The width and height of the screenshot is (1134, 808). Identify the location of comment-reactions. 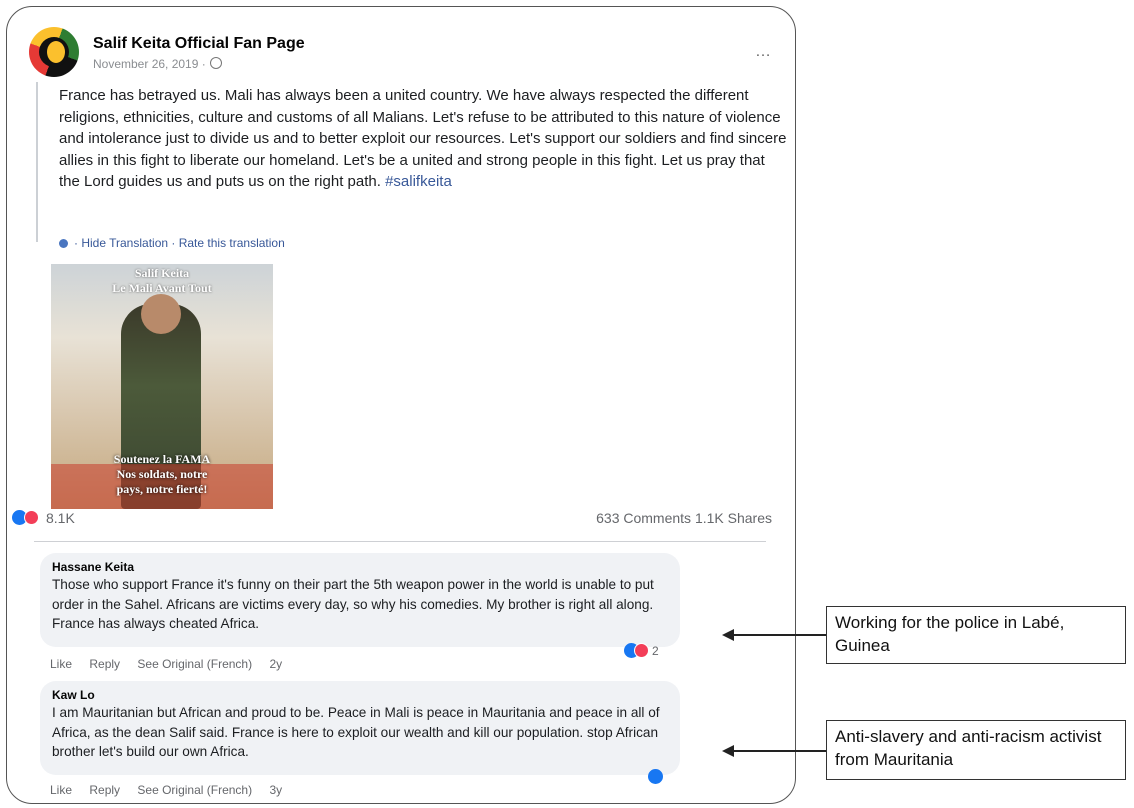
(655, 777).